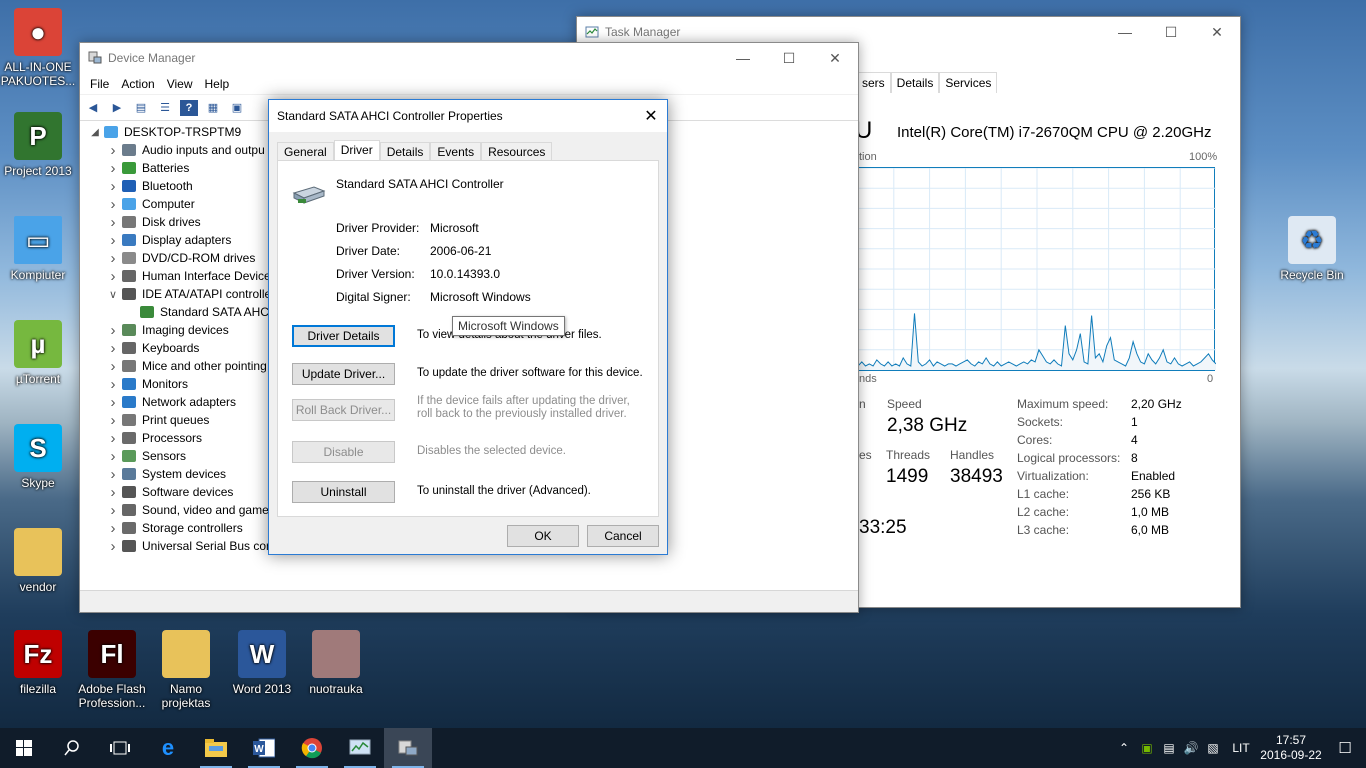 The image size is (1366, 768). What do you see at coordinates (213, 108) in the screenshot?
I see `details-icon: ▦` at bounding box center [213, 108].